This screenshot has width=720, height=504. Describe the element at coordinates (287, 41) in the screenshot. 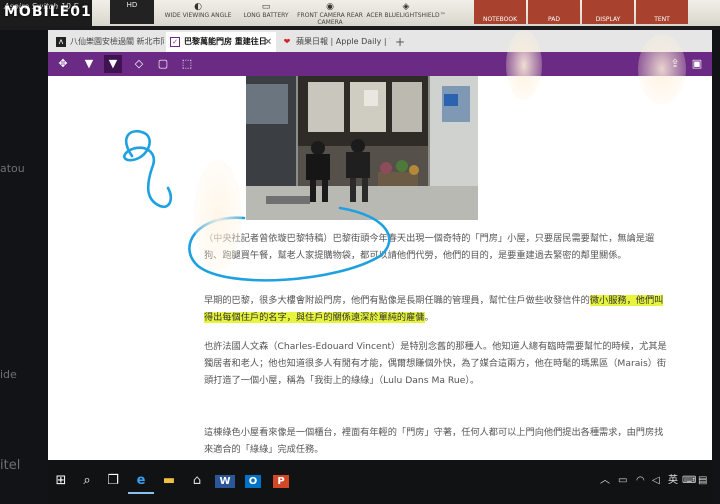

I see `apple-icon: ❤` at that location.